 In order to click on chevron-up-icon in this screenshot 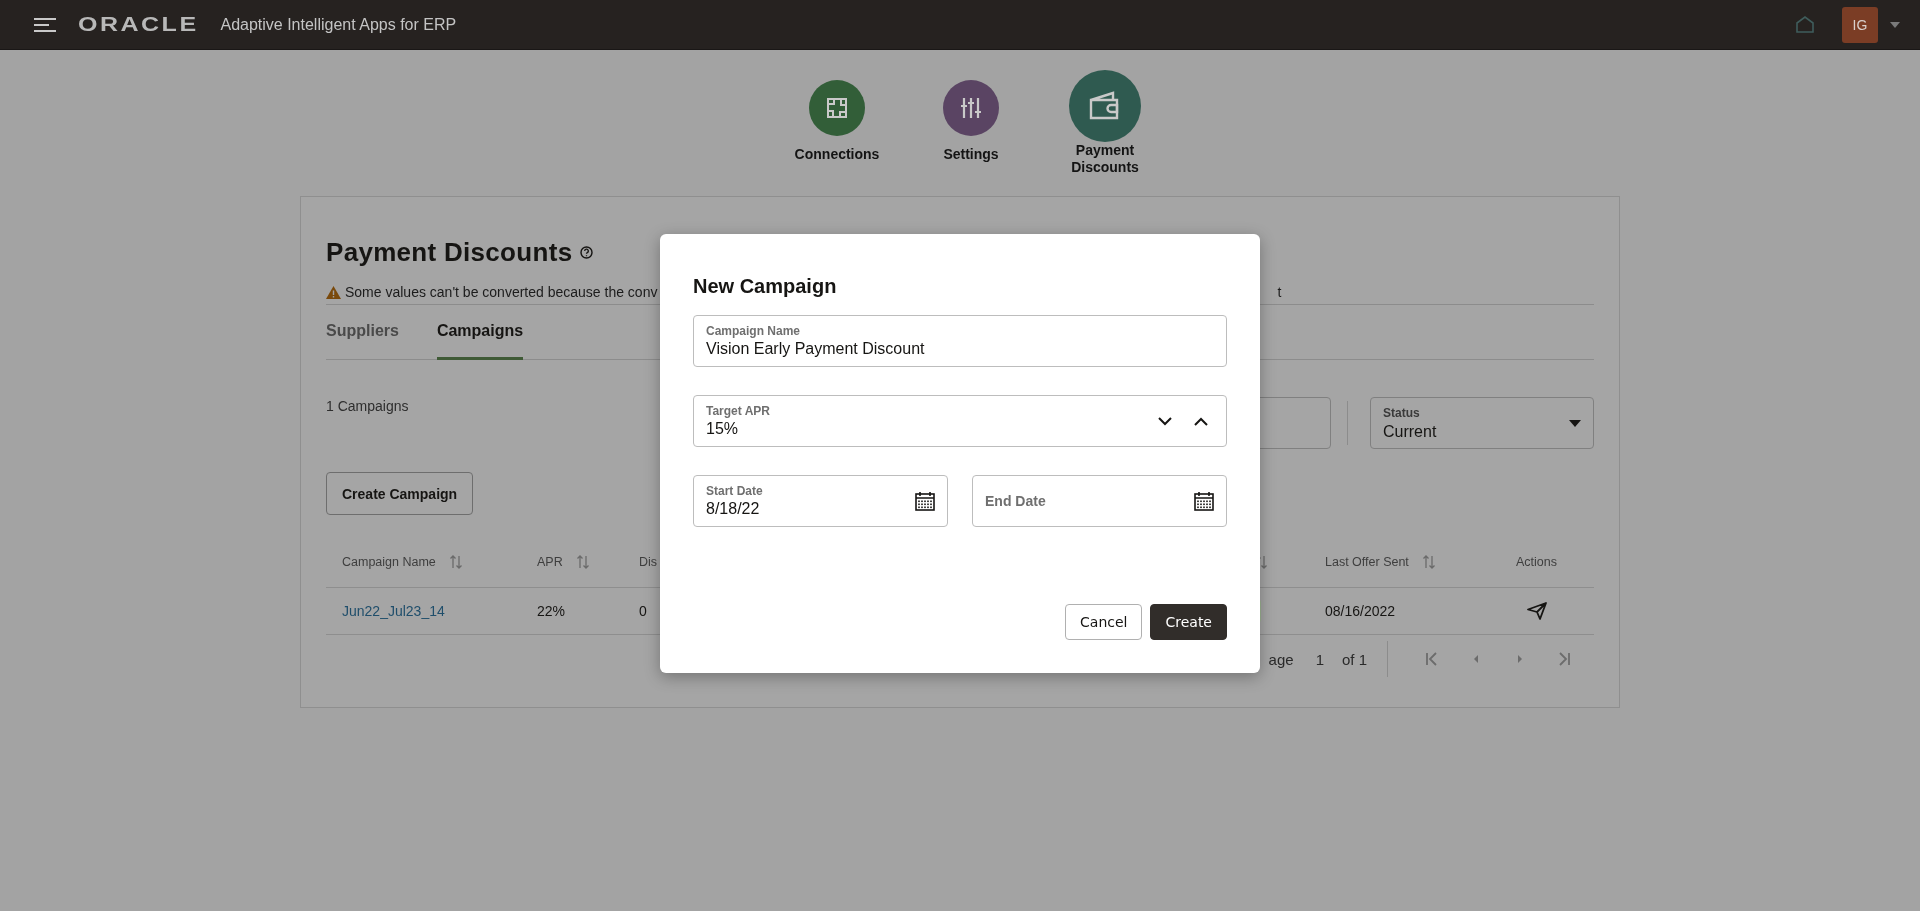, I will do `click(1201, 421)`.